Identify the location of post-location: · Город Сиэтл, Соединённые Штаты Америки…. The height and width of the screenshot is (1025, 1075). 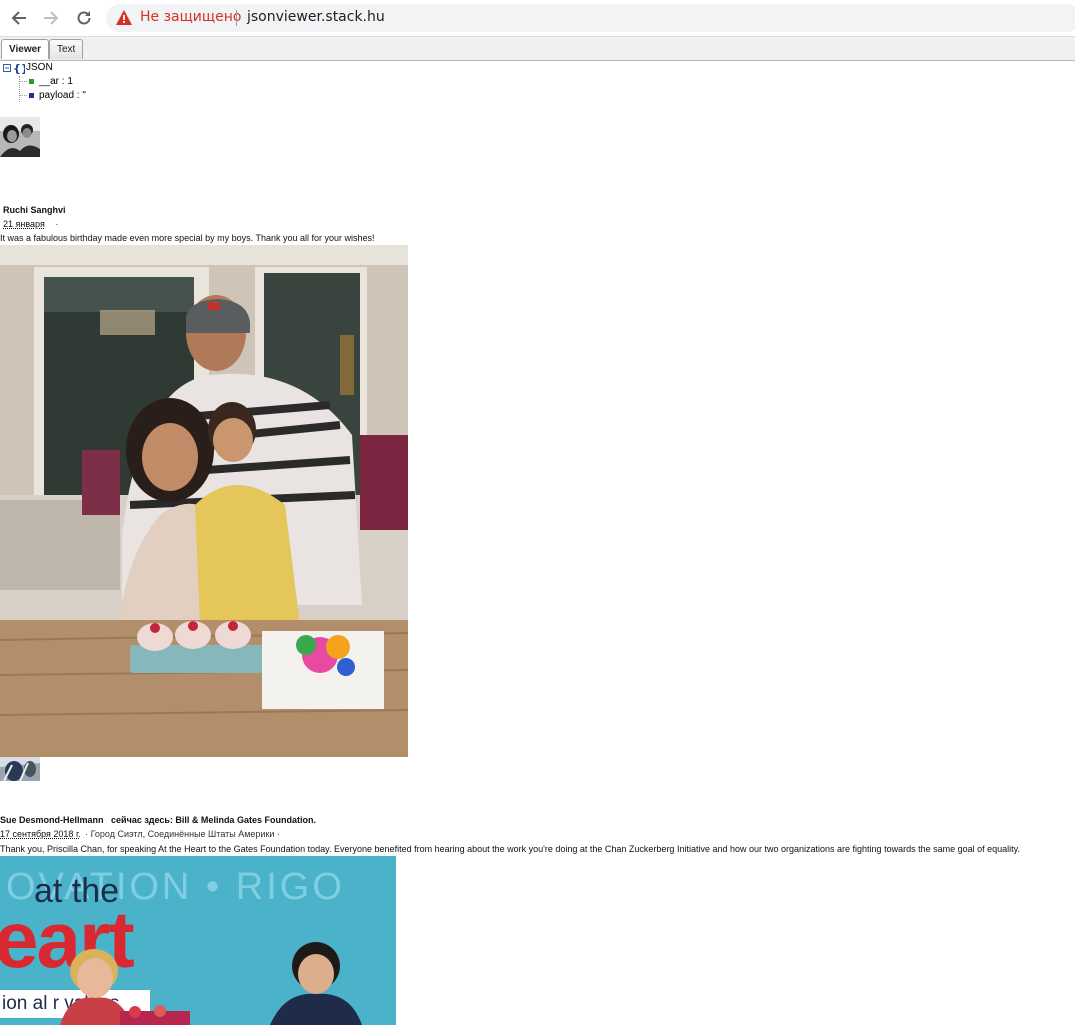
(182, 834).